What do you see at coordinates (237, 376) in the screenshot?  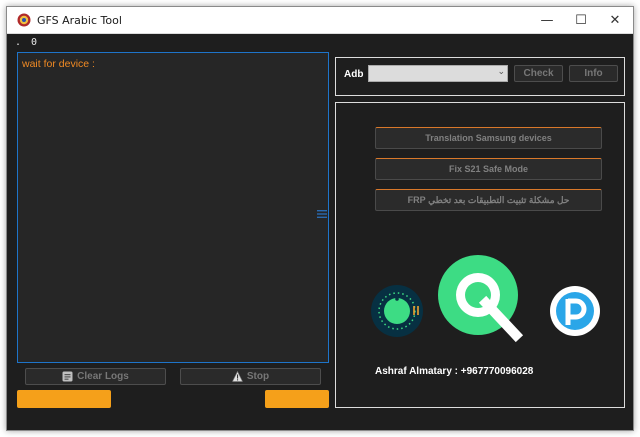 I see `stop-icon` at bounding box center [237, 376].